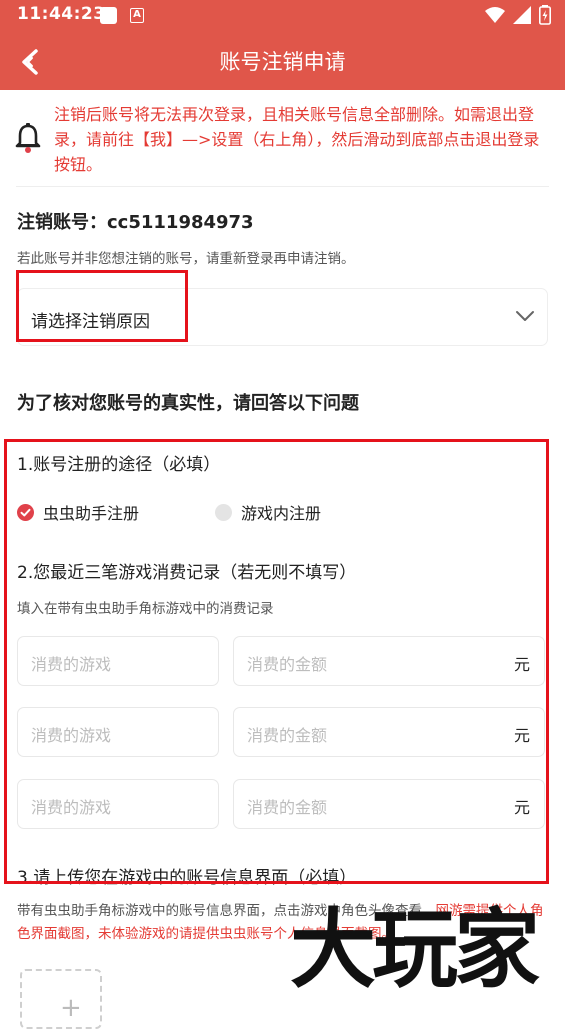  What do you see at coordinates (495, 15) in the screenshot?
I see `wifi-icon` at bounding box center [495, 15].